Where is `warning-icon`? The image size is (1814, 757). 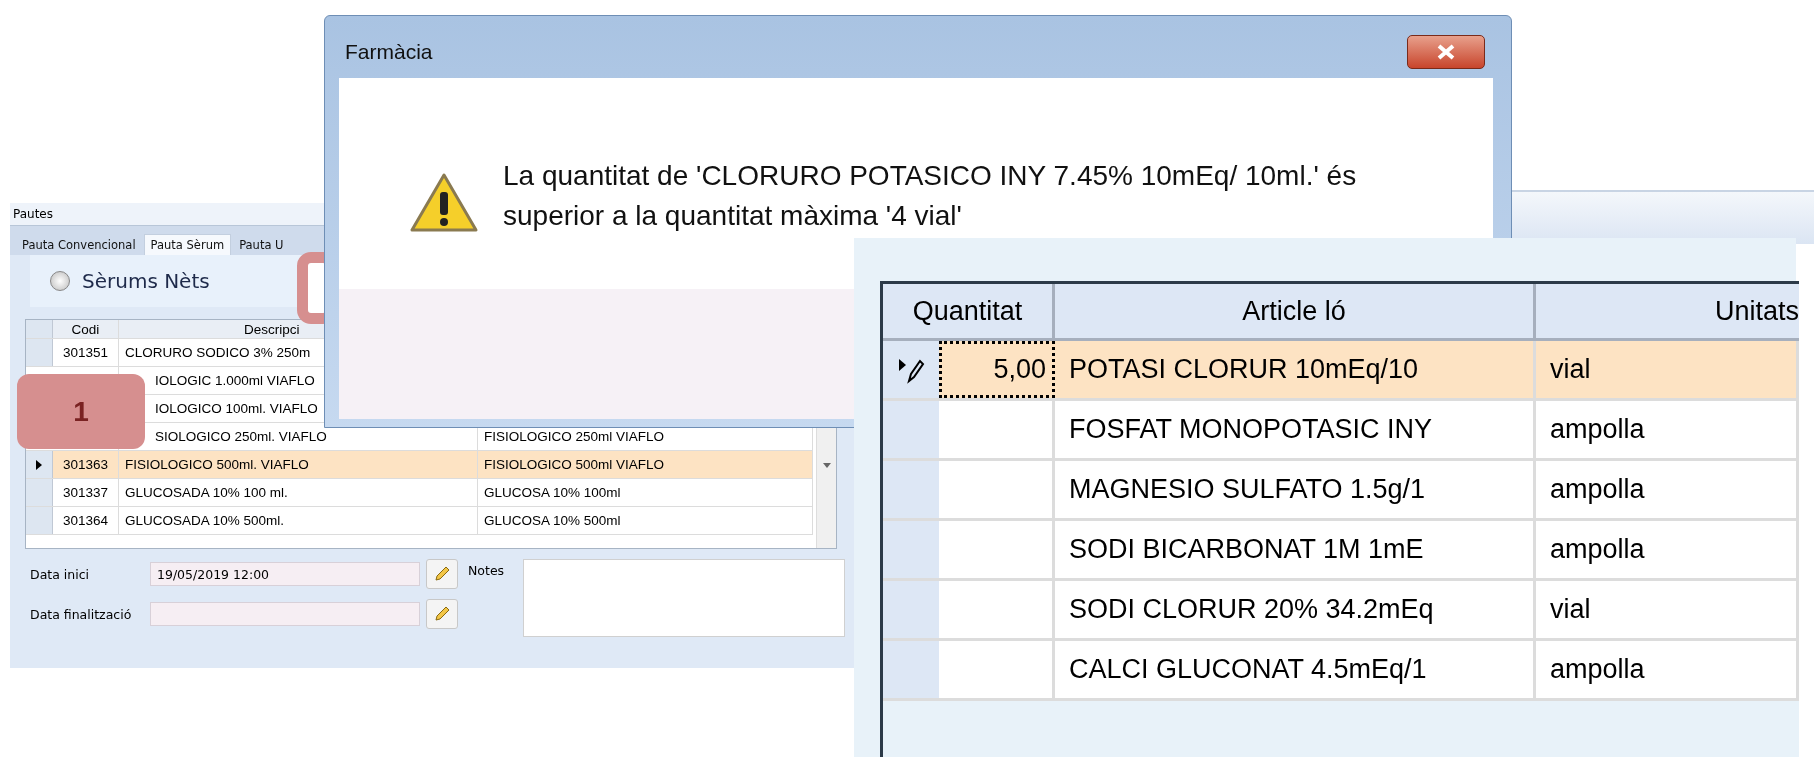 warning-icon is located at coordinates (444, 203).